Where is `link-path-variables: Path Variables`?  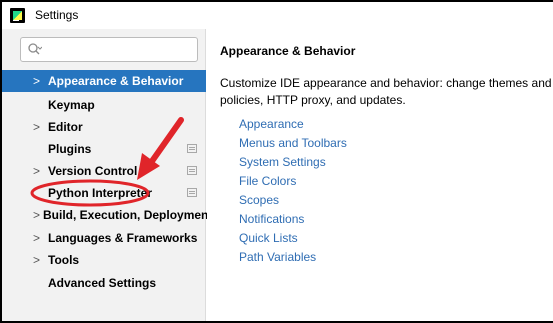
link-path-variables: Path Variables is located at coordinates (277, 257).